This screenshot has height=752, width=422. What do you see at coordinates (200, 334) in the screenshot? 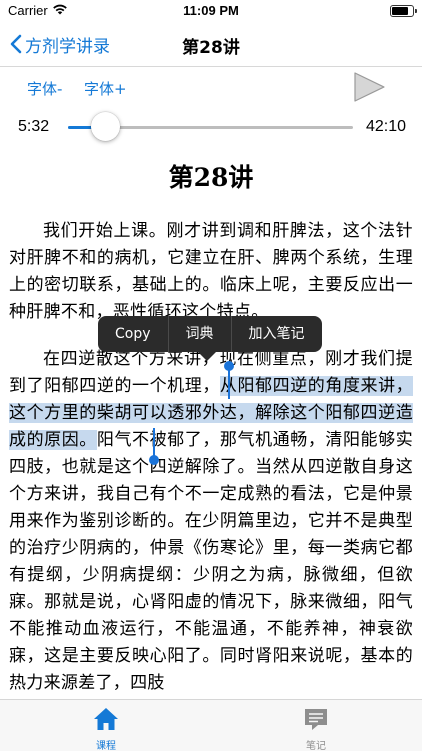
I see `dictionary-menu-item: 词典` at bounding box center [200, 334].